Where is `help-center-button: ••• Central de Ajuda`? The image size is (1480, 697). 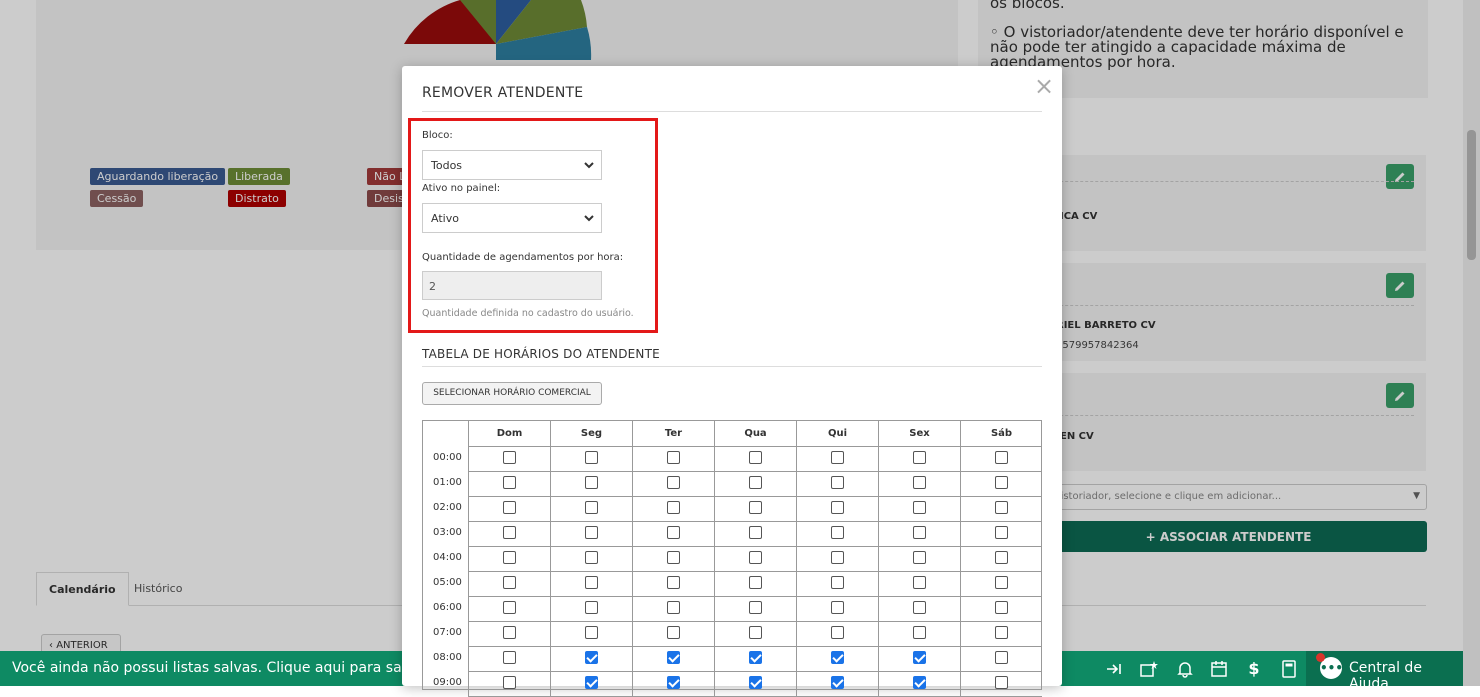 help-center-button: ••• Central de Ajuda is located at coordinates (1384, 671).